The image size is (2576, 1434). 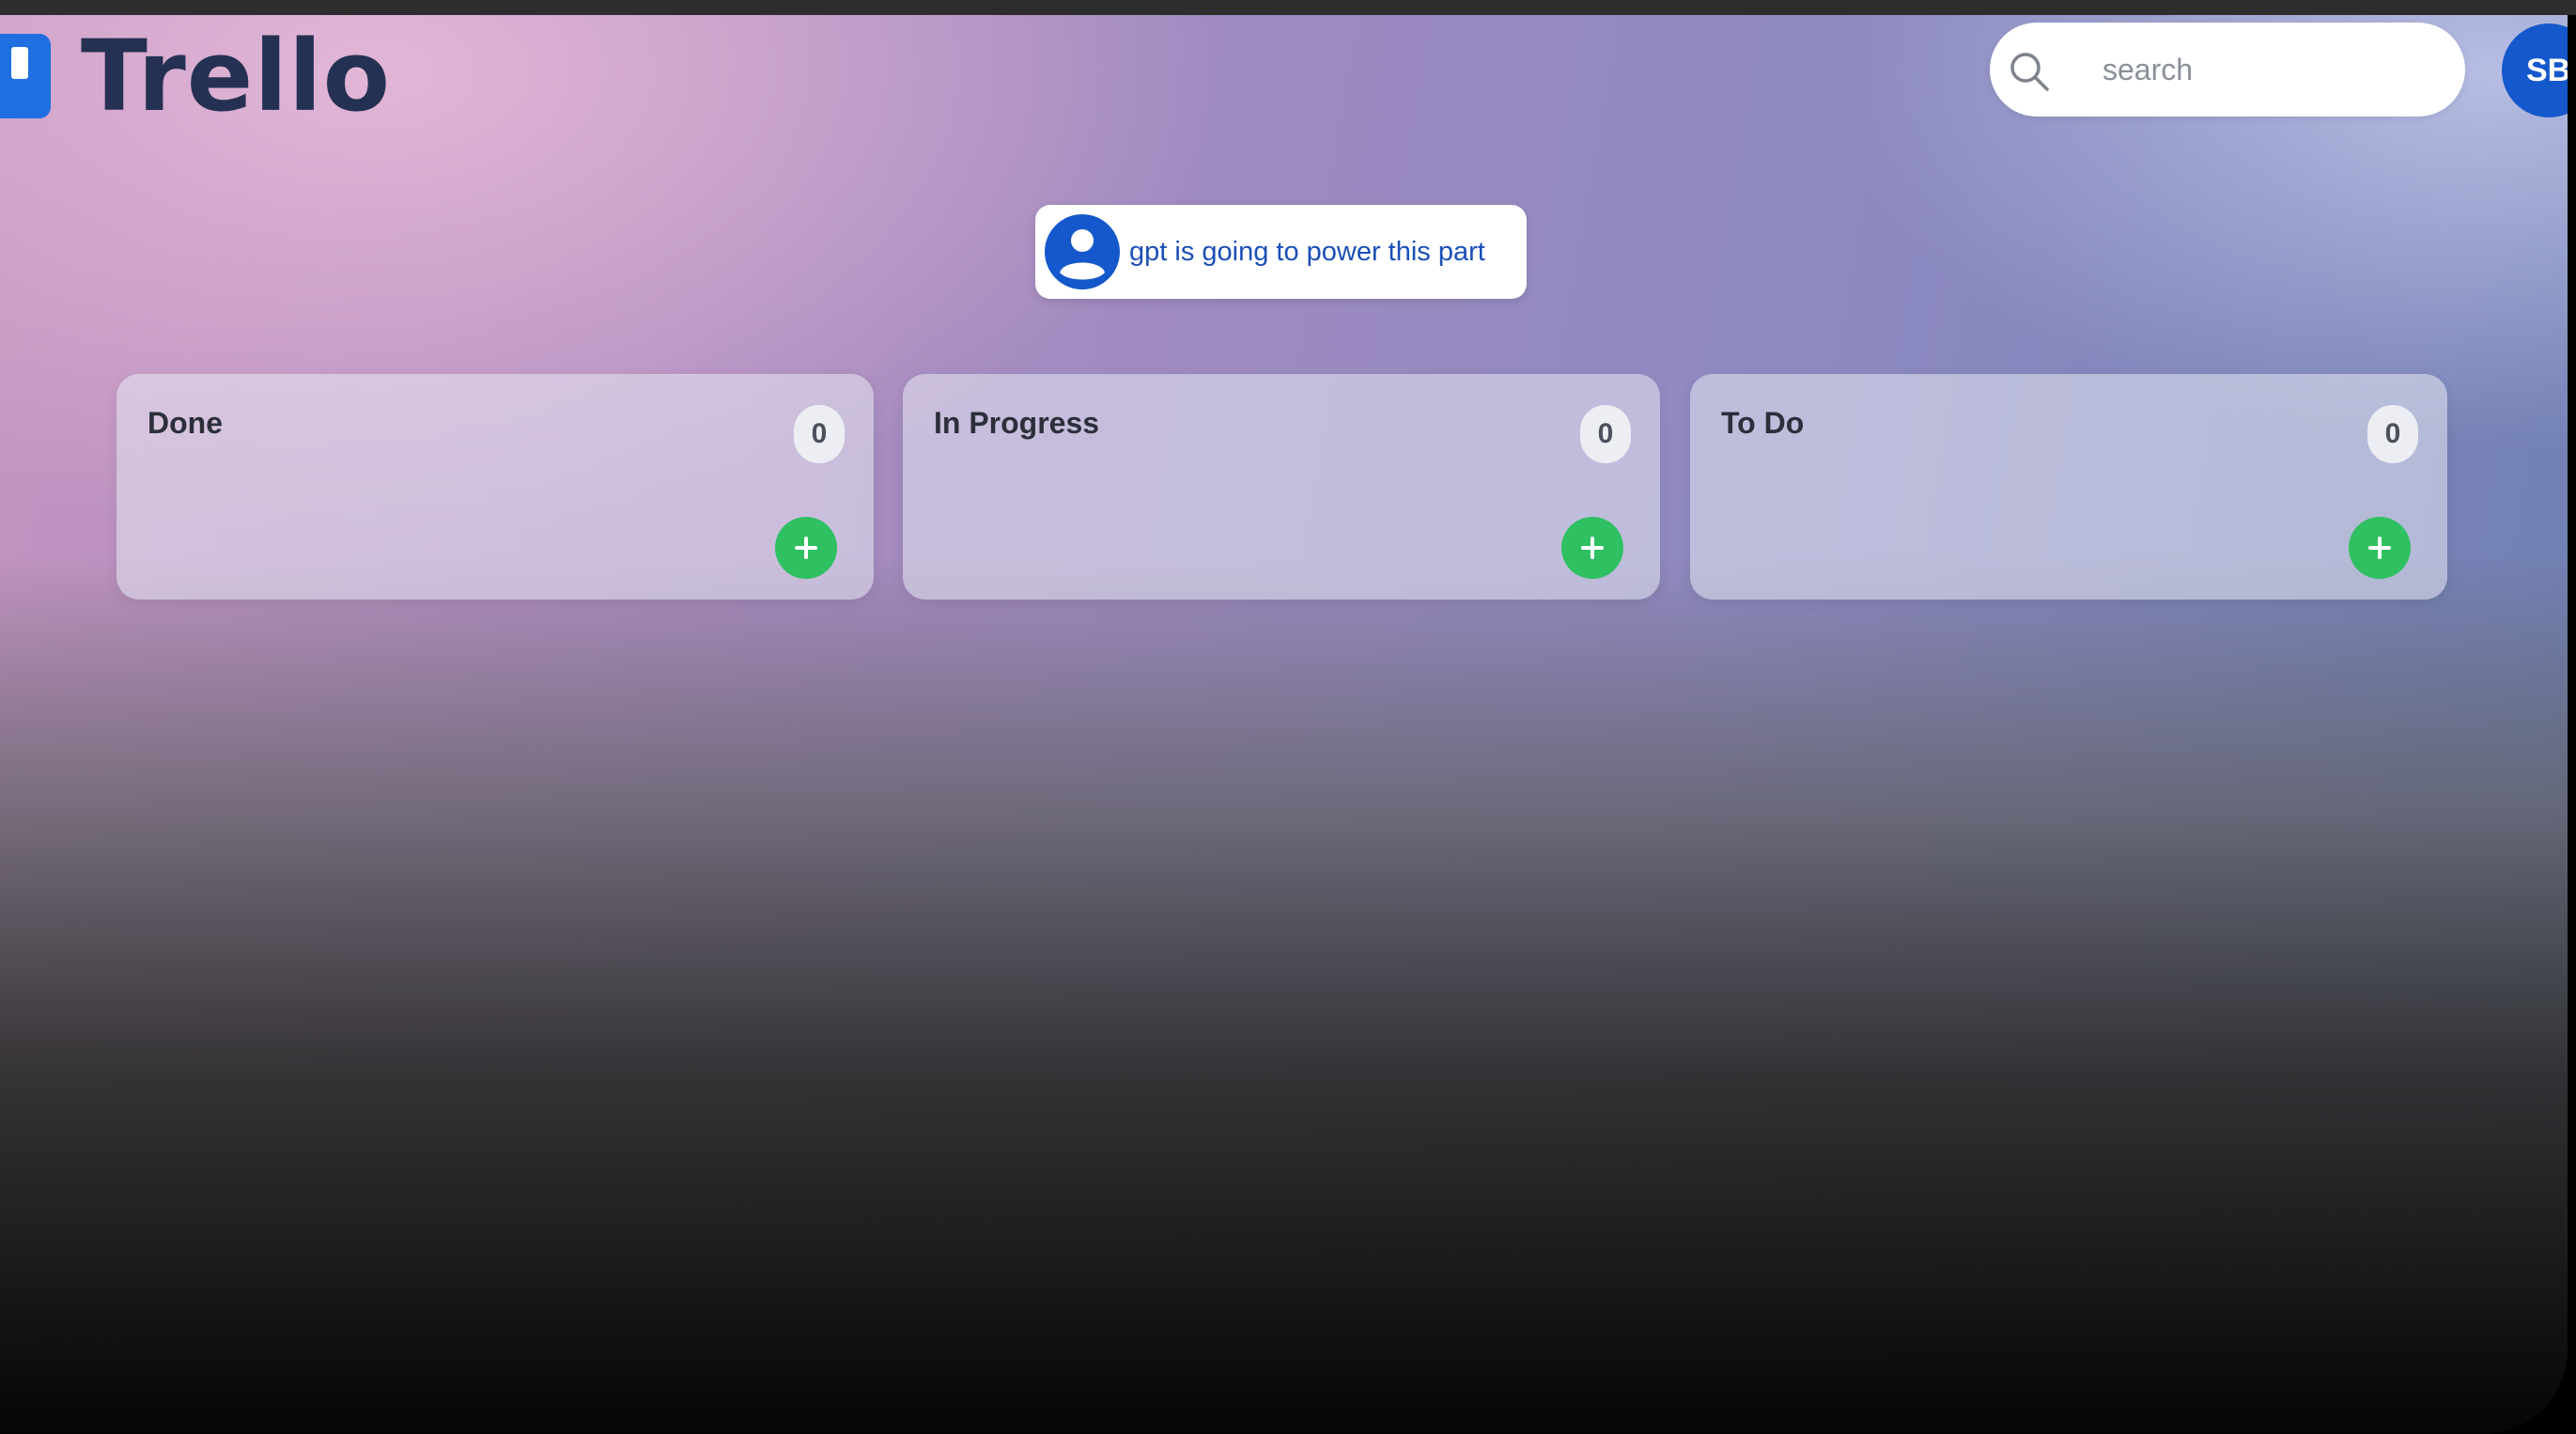 I want to click on column-title: To Do, so click(x=1763, y=423).